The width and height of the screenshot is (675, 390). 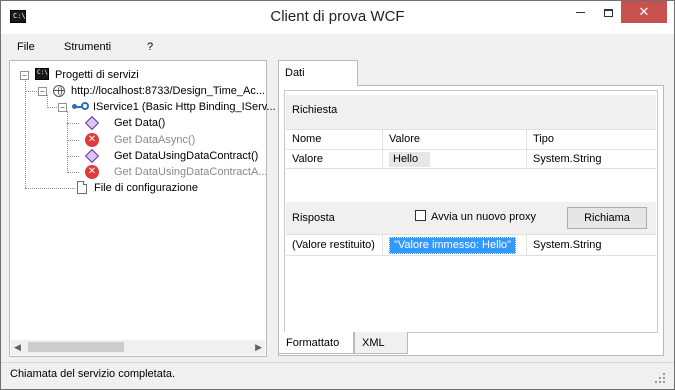 I want to click on console-icon: C:\, so click(x=42, y=74).